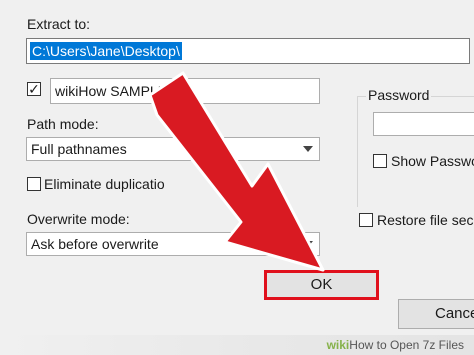 This screenshot has height=355, width=474. Describe the element at coordinates (34, 89) in the screenshot. I see `folder-name-checkbox: ✓` at that location.